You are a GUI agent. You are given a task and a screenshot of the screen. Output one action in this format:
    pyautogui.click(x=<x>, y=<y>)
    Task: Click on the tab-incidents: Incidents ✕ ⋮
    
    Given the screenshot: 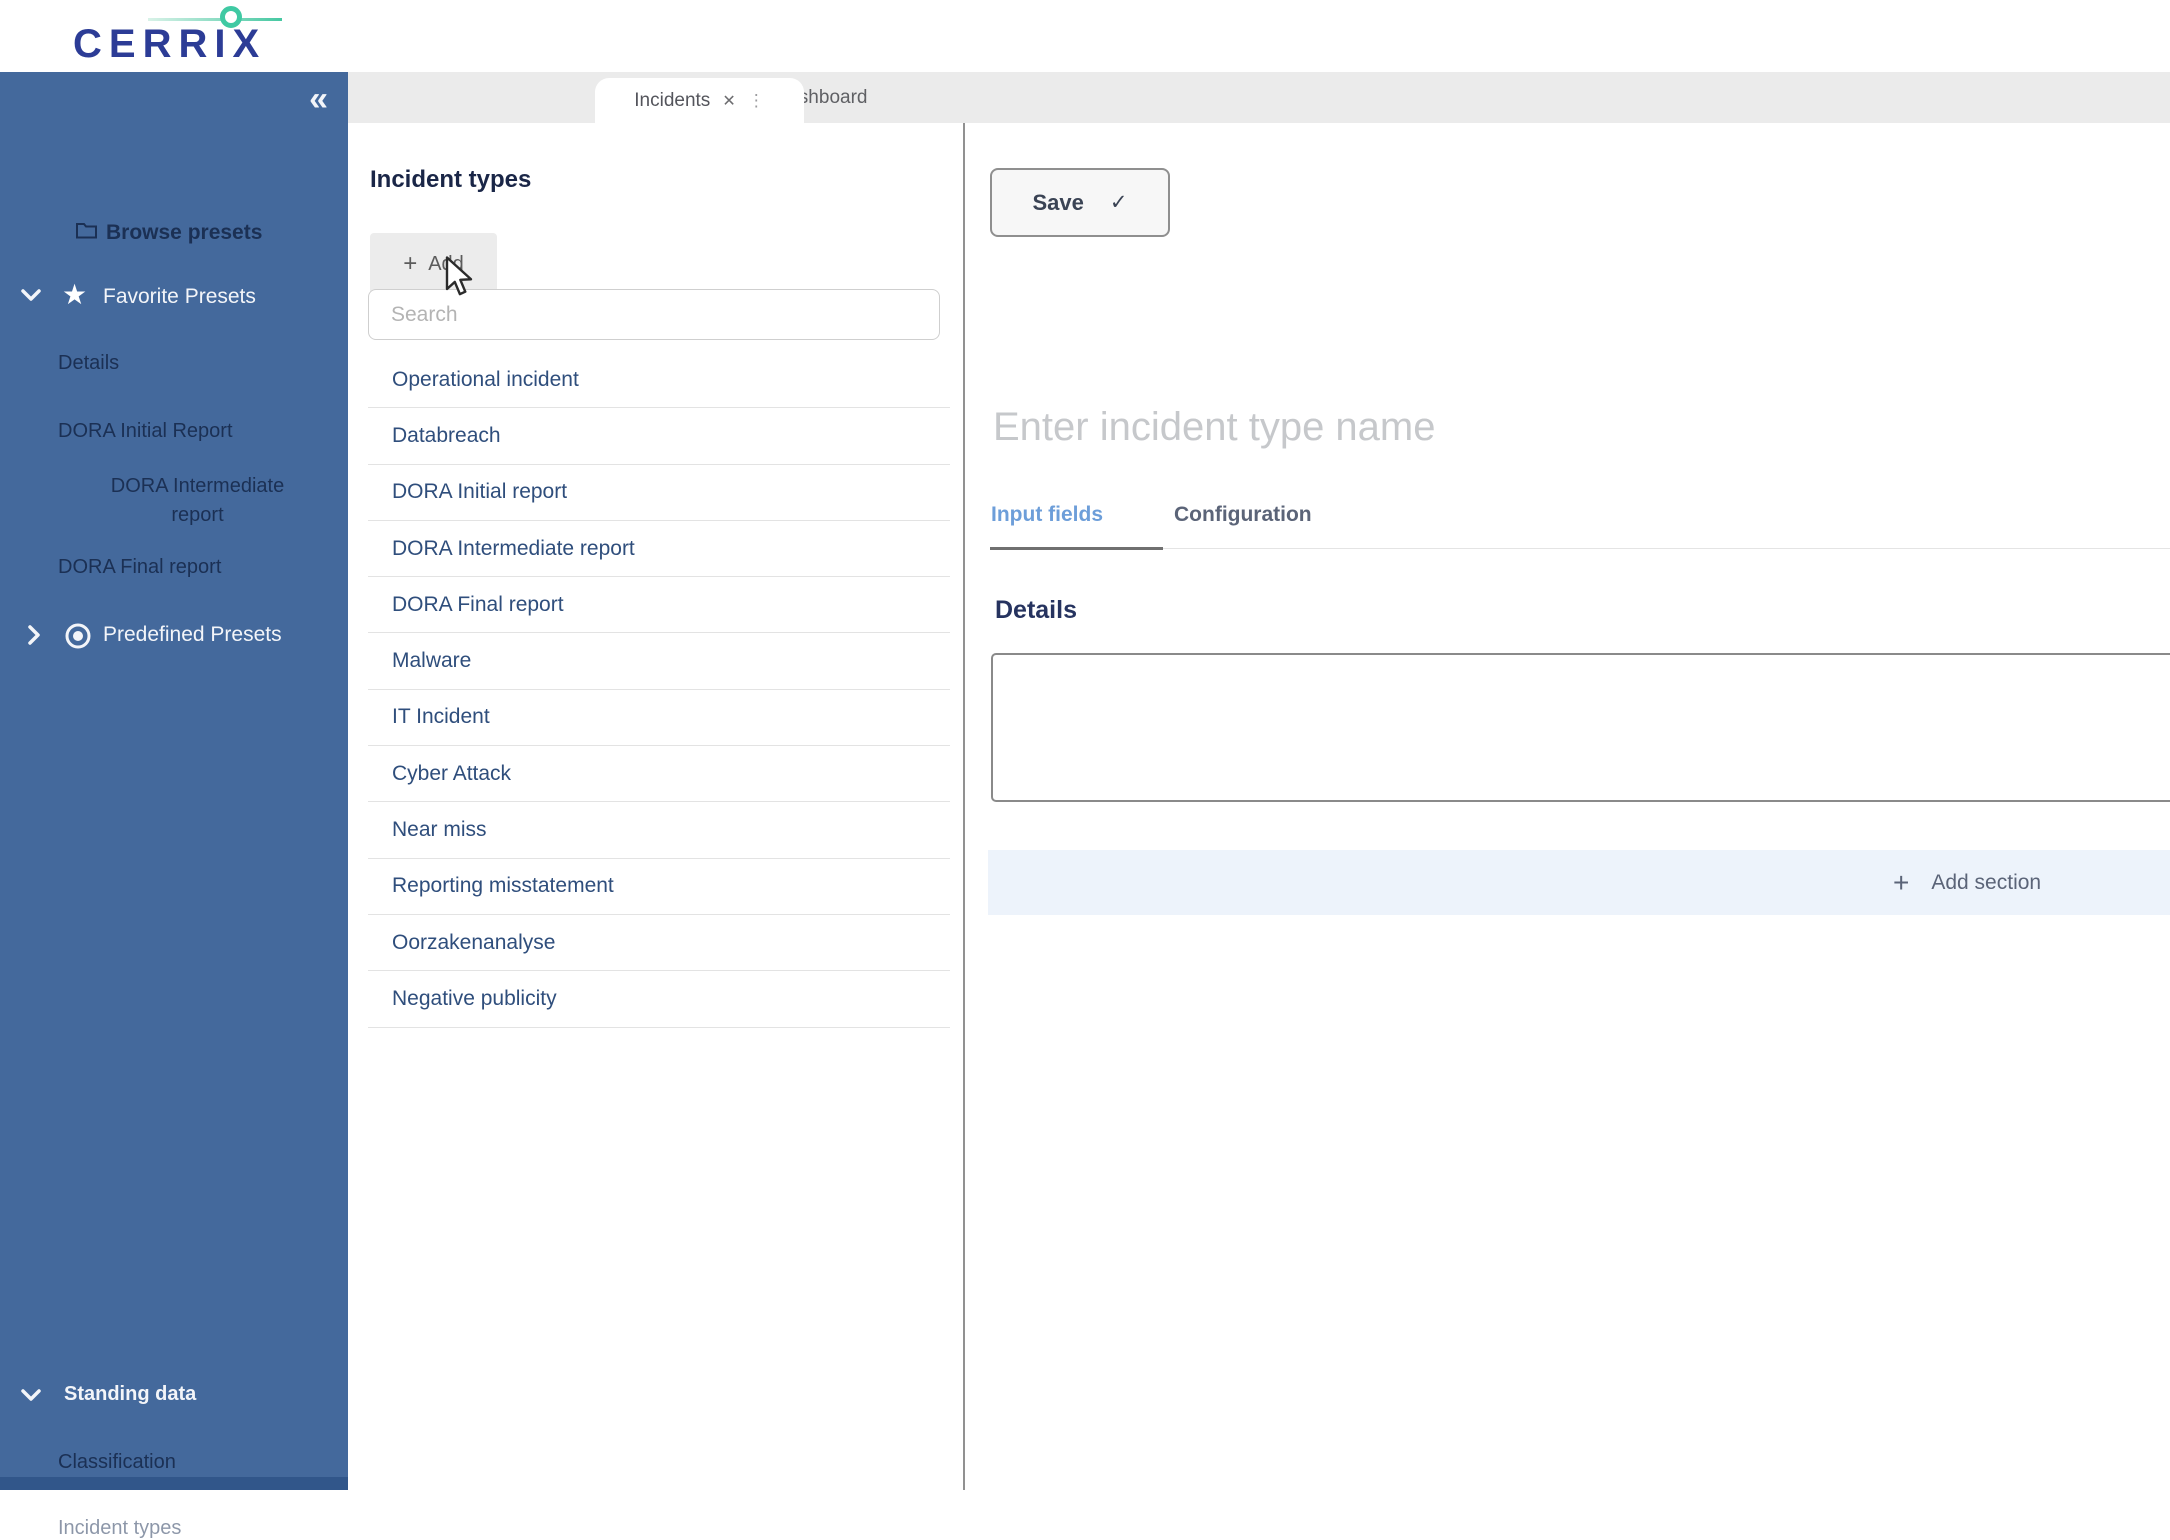 What is the action you would take?
    pyautogui.click(x=699, y=100)
    